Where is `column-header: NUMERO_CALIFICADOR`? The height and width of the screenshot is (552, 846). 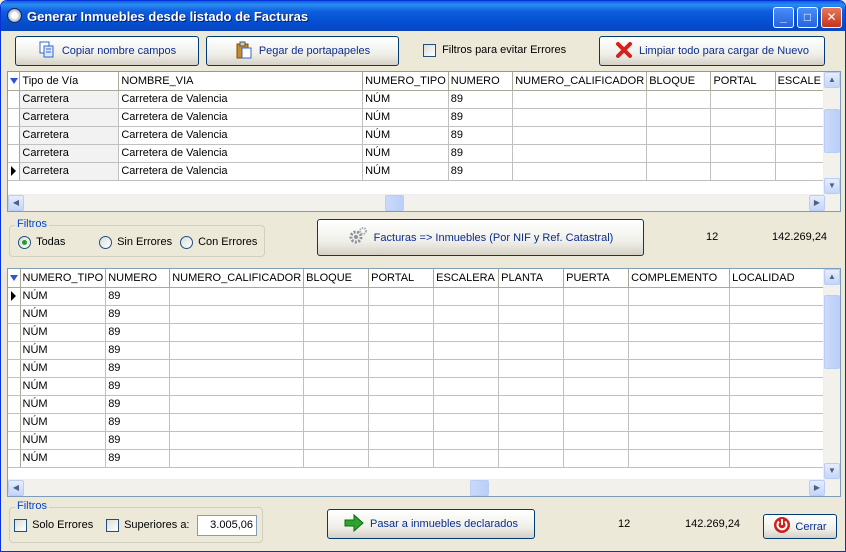
column-header: NUMERO_CALIFICADOR is located at coordinates (237, 278).